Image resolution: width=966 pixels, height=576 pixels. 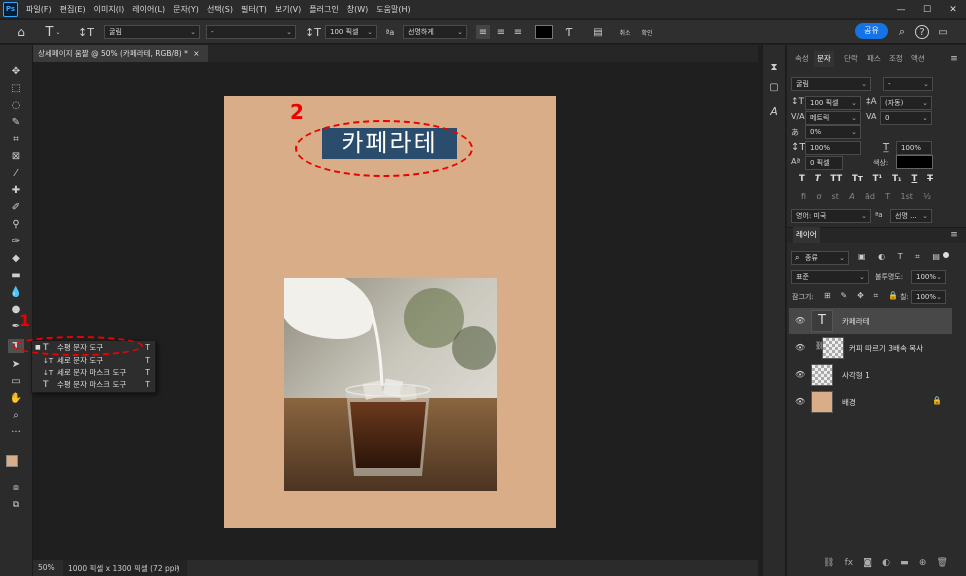 What do you see at coordinates (936, 258) in the screenshot?
I see `filter-smart-object-icon: ▤` at bounding box center [936, 258].